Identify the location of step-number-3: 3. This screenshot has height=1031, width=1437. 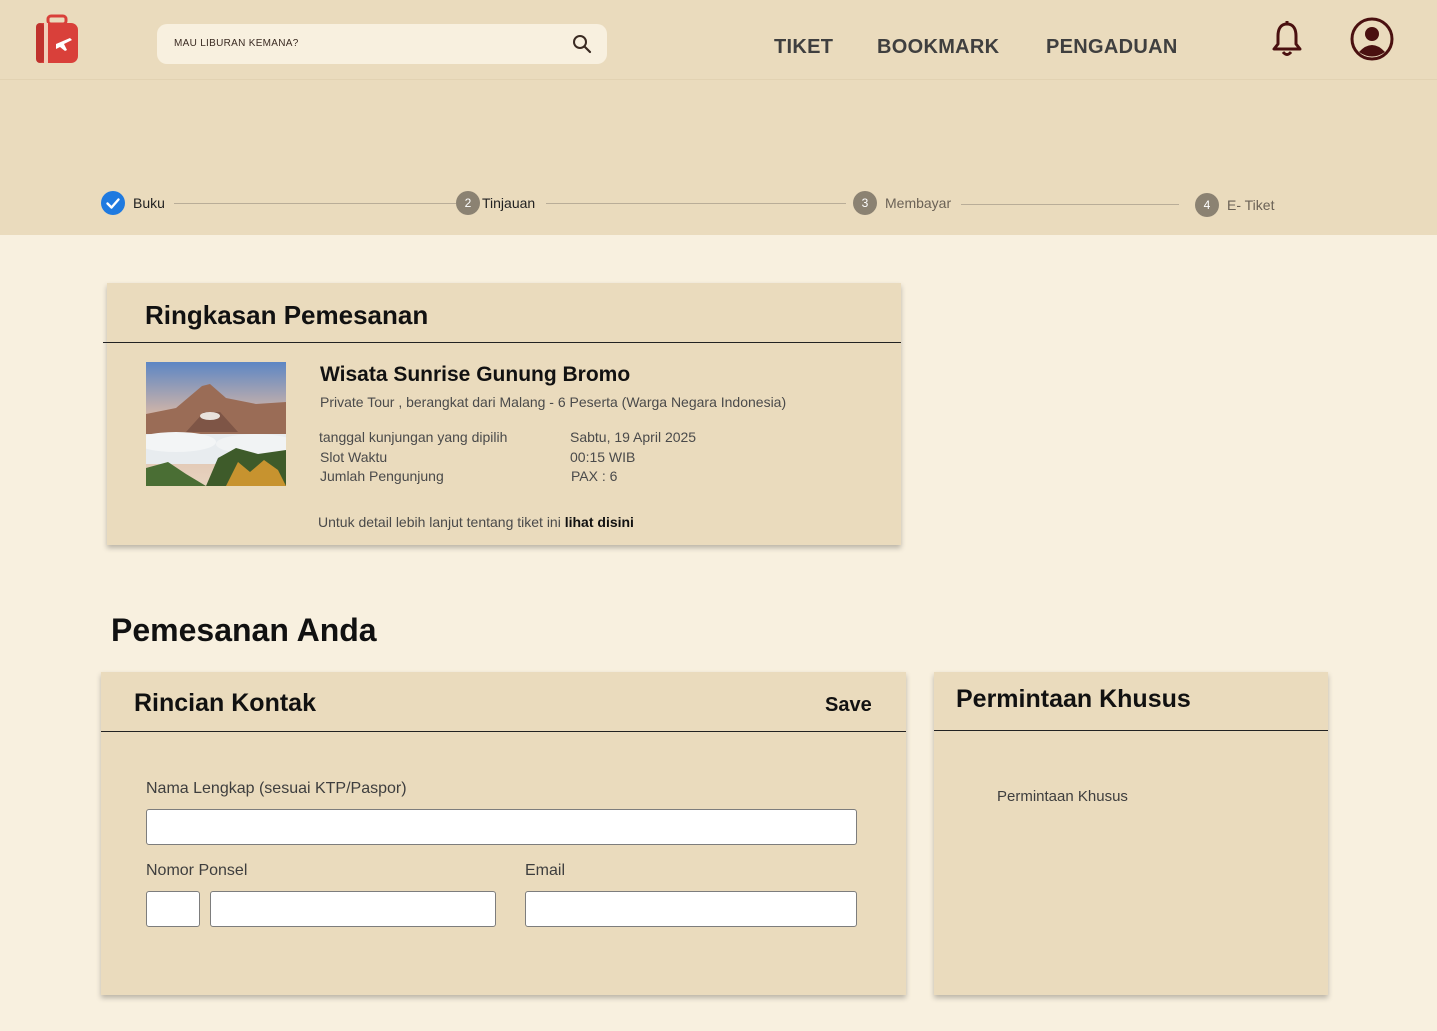
(865, 203).